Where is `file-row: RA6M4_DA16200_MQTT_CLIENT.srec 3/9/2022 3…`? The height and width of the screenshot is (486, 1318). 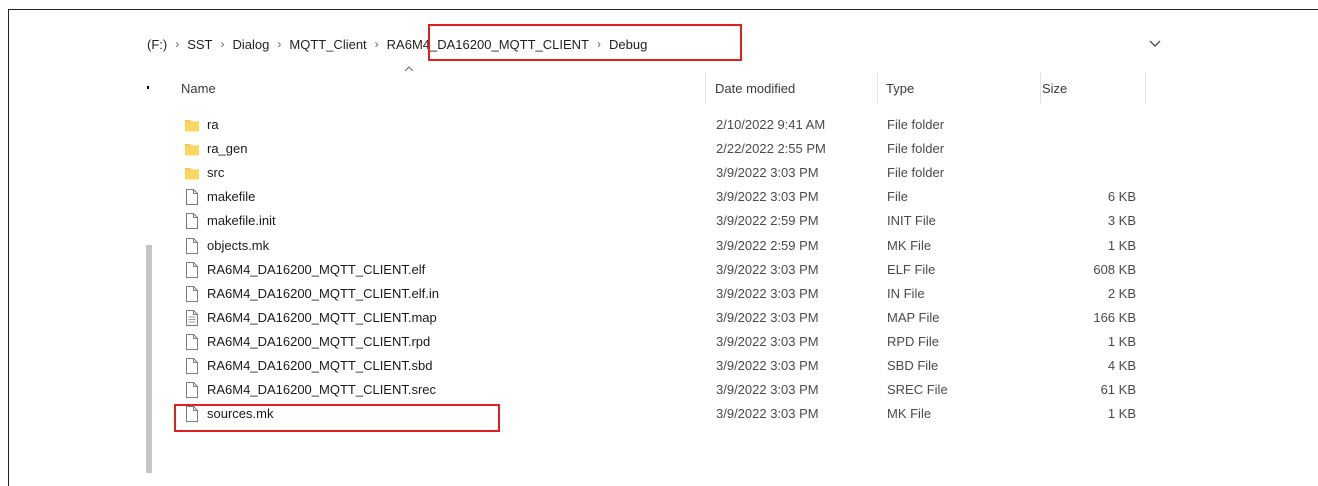
file-row: RA6M4_DA16200_MQTT_CLIENT.srec 3/9/2022 3… is located at coordinates (660, 390).